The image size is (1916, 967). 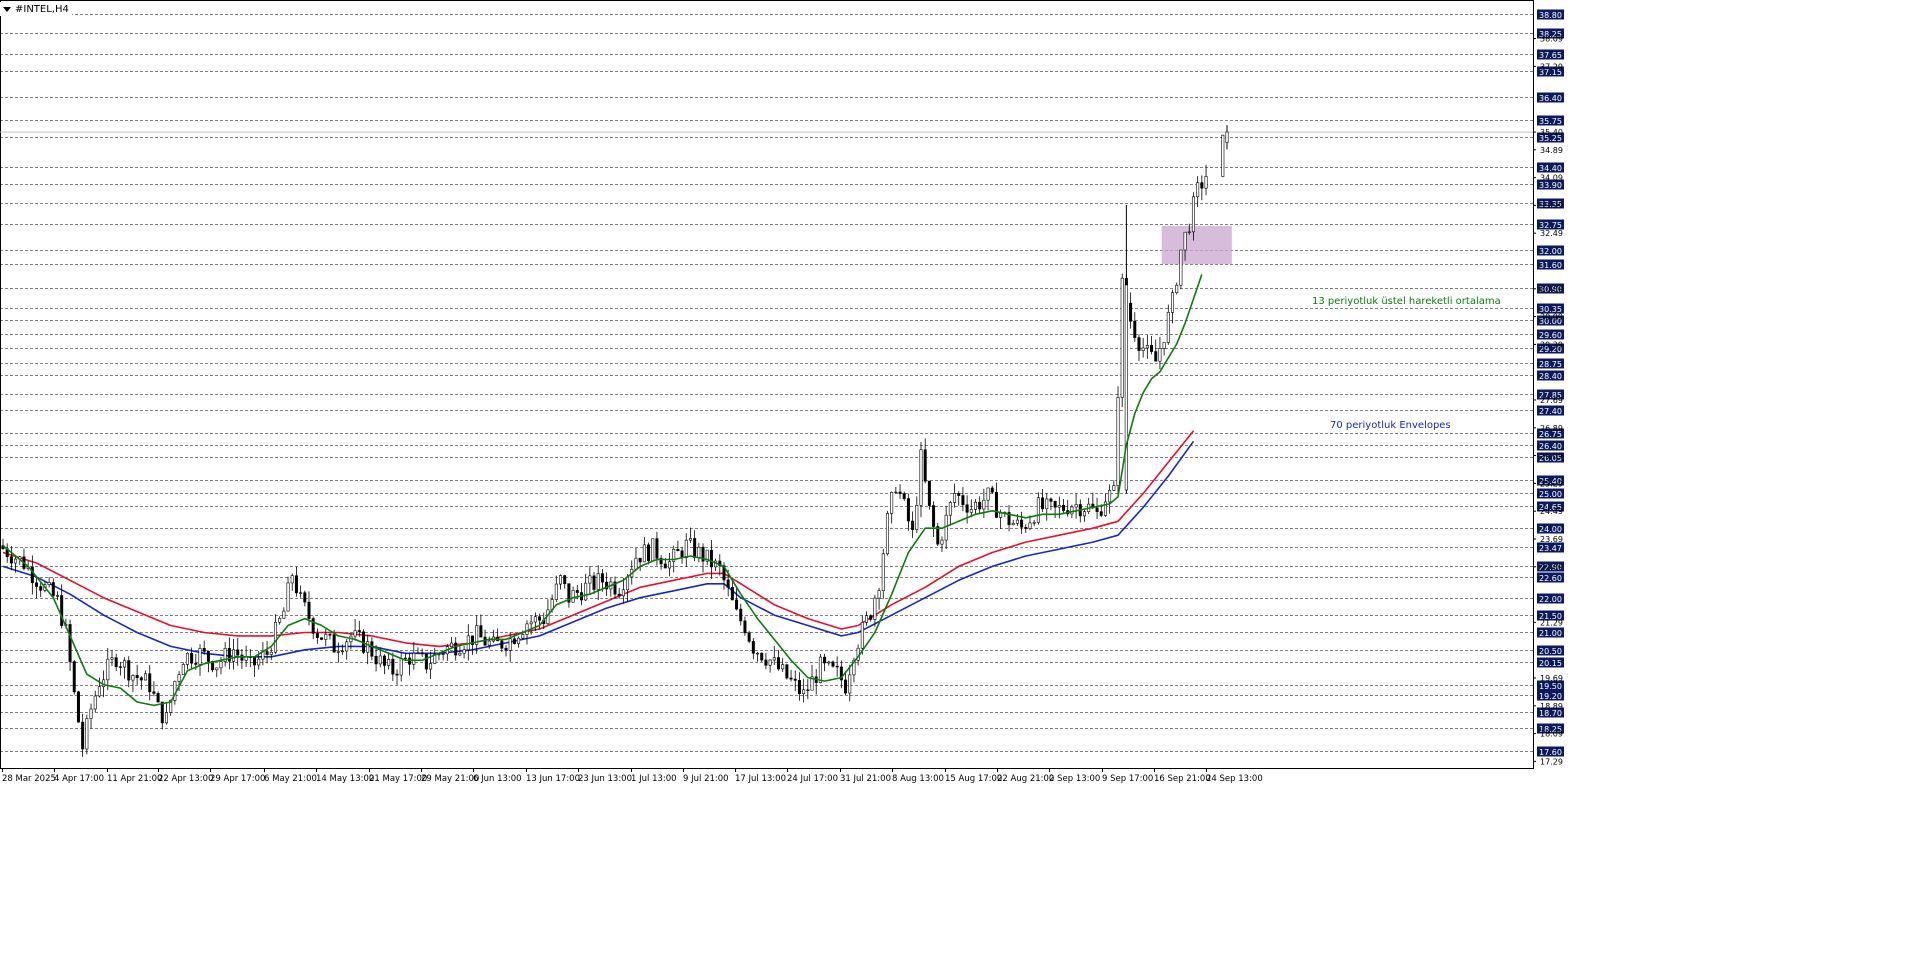 I want to click on x-axis-label: 4 Apr 17:00, so click(x=79, y=779).